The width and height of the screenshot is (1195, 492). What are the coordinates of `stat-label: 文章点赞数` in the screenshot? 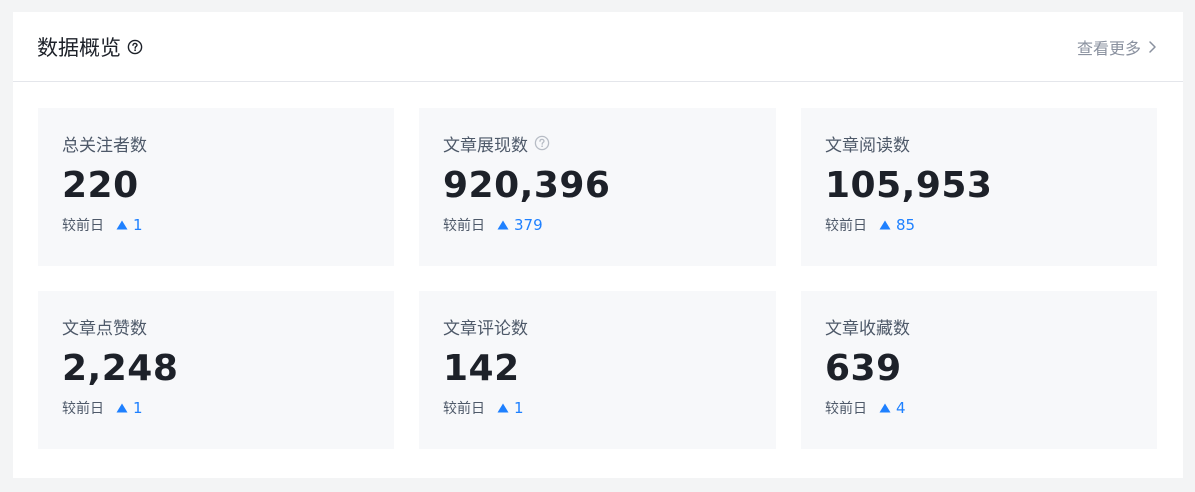 It's located at (104, 328).